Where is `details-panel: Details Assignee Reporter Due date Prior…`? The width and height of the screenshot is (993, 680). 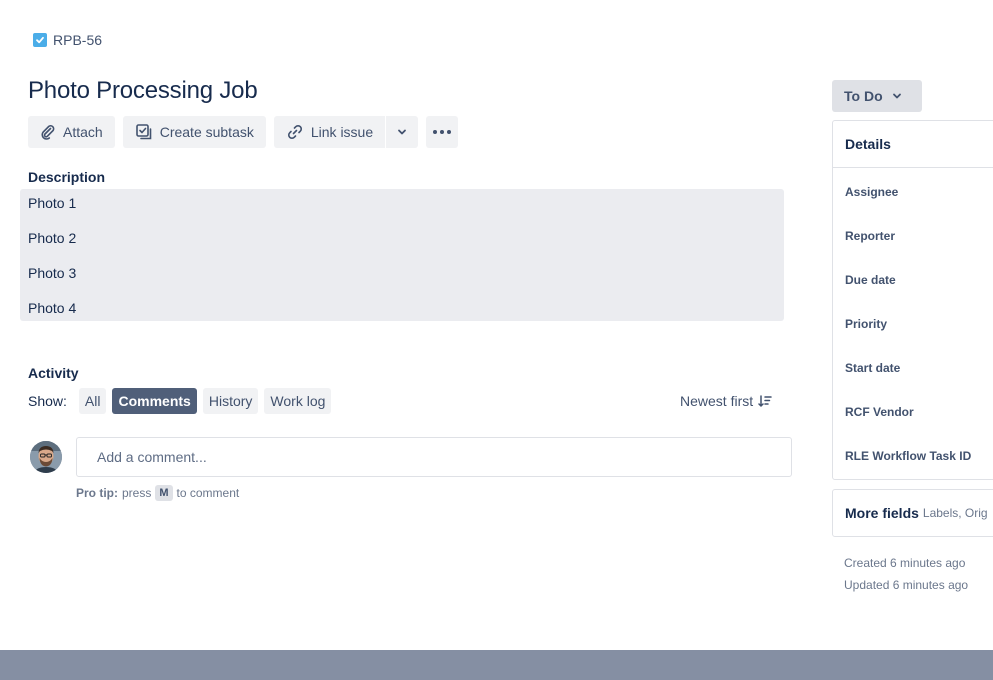
details-panel: Details Assignee Reporter Due date Prior… is located at coordinates (912, 300).